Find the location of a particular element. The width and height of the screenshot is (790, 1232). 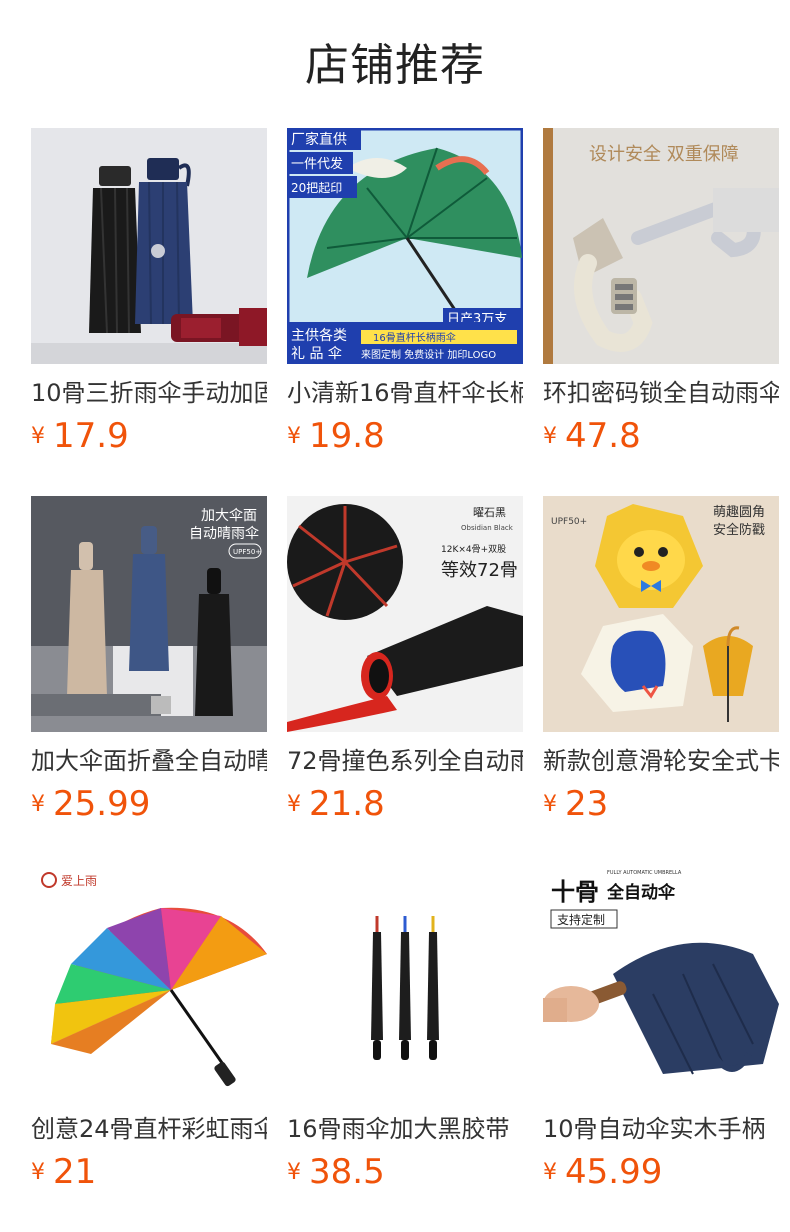

product-name: 10骨自动伞实木手柄 is located at coordinates (661, 1129).